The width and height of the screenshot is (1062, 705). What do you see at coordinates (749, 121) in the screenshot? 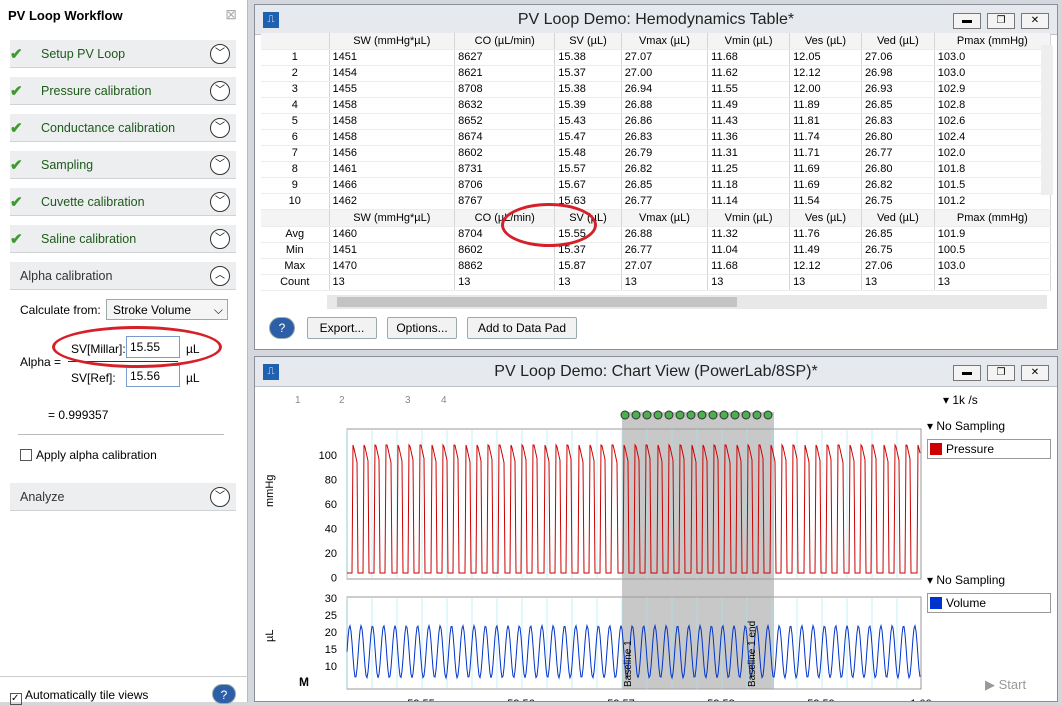
I see `table-cell: 11.43` at bounding box center [749, 121].